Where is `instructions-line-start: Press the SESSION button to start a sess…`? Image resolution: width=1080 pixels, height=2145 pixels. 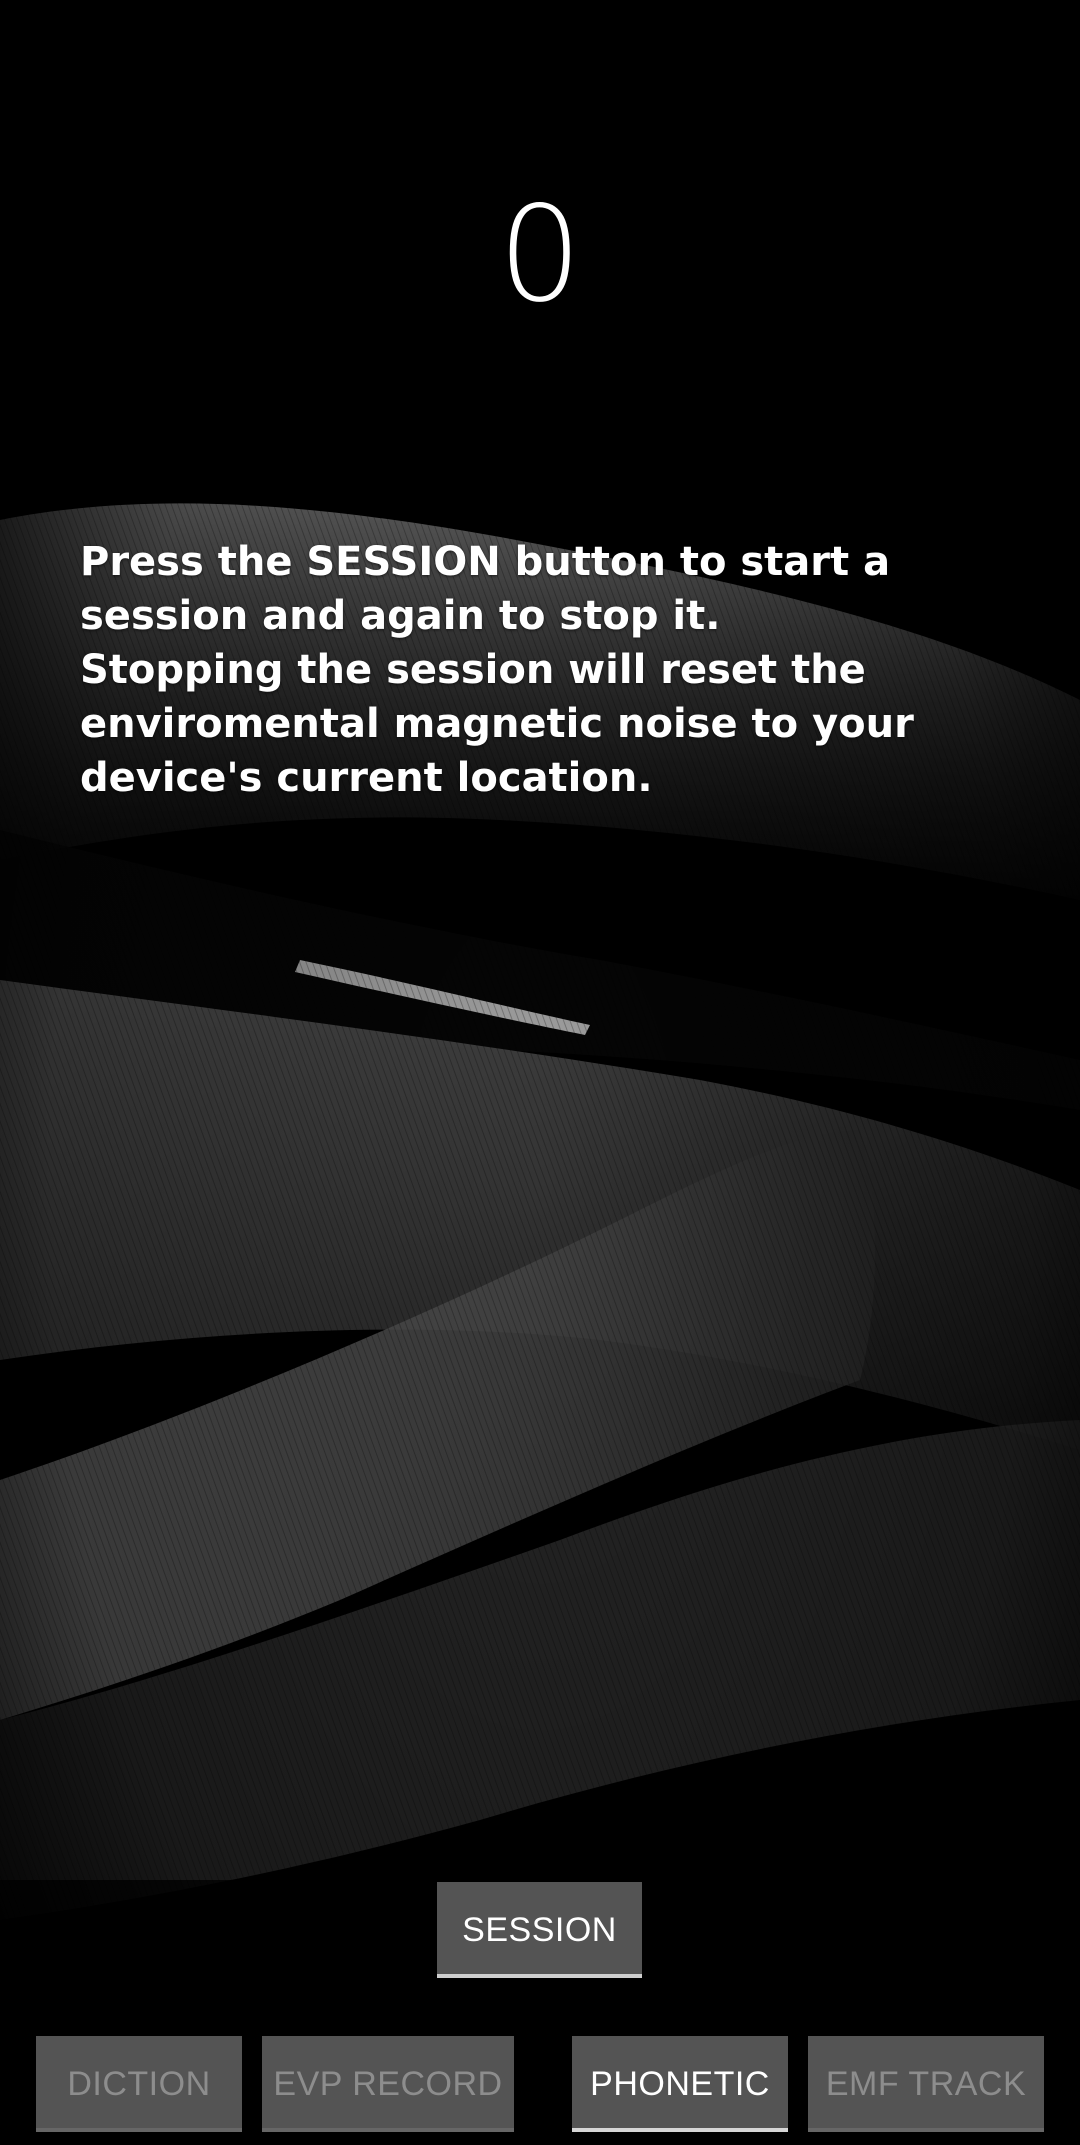 instructions-line-start: Press the SESSION button to start a sess… is located at coordinates (485, 589).